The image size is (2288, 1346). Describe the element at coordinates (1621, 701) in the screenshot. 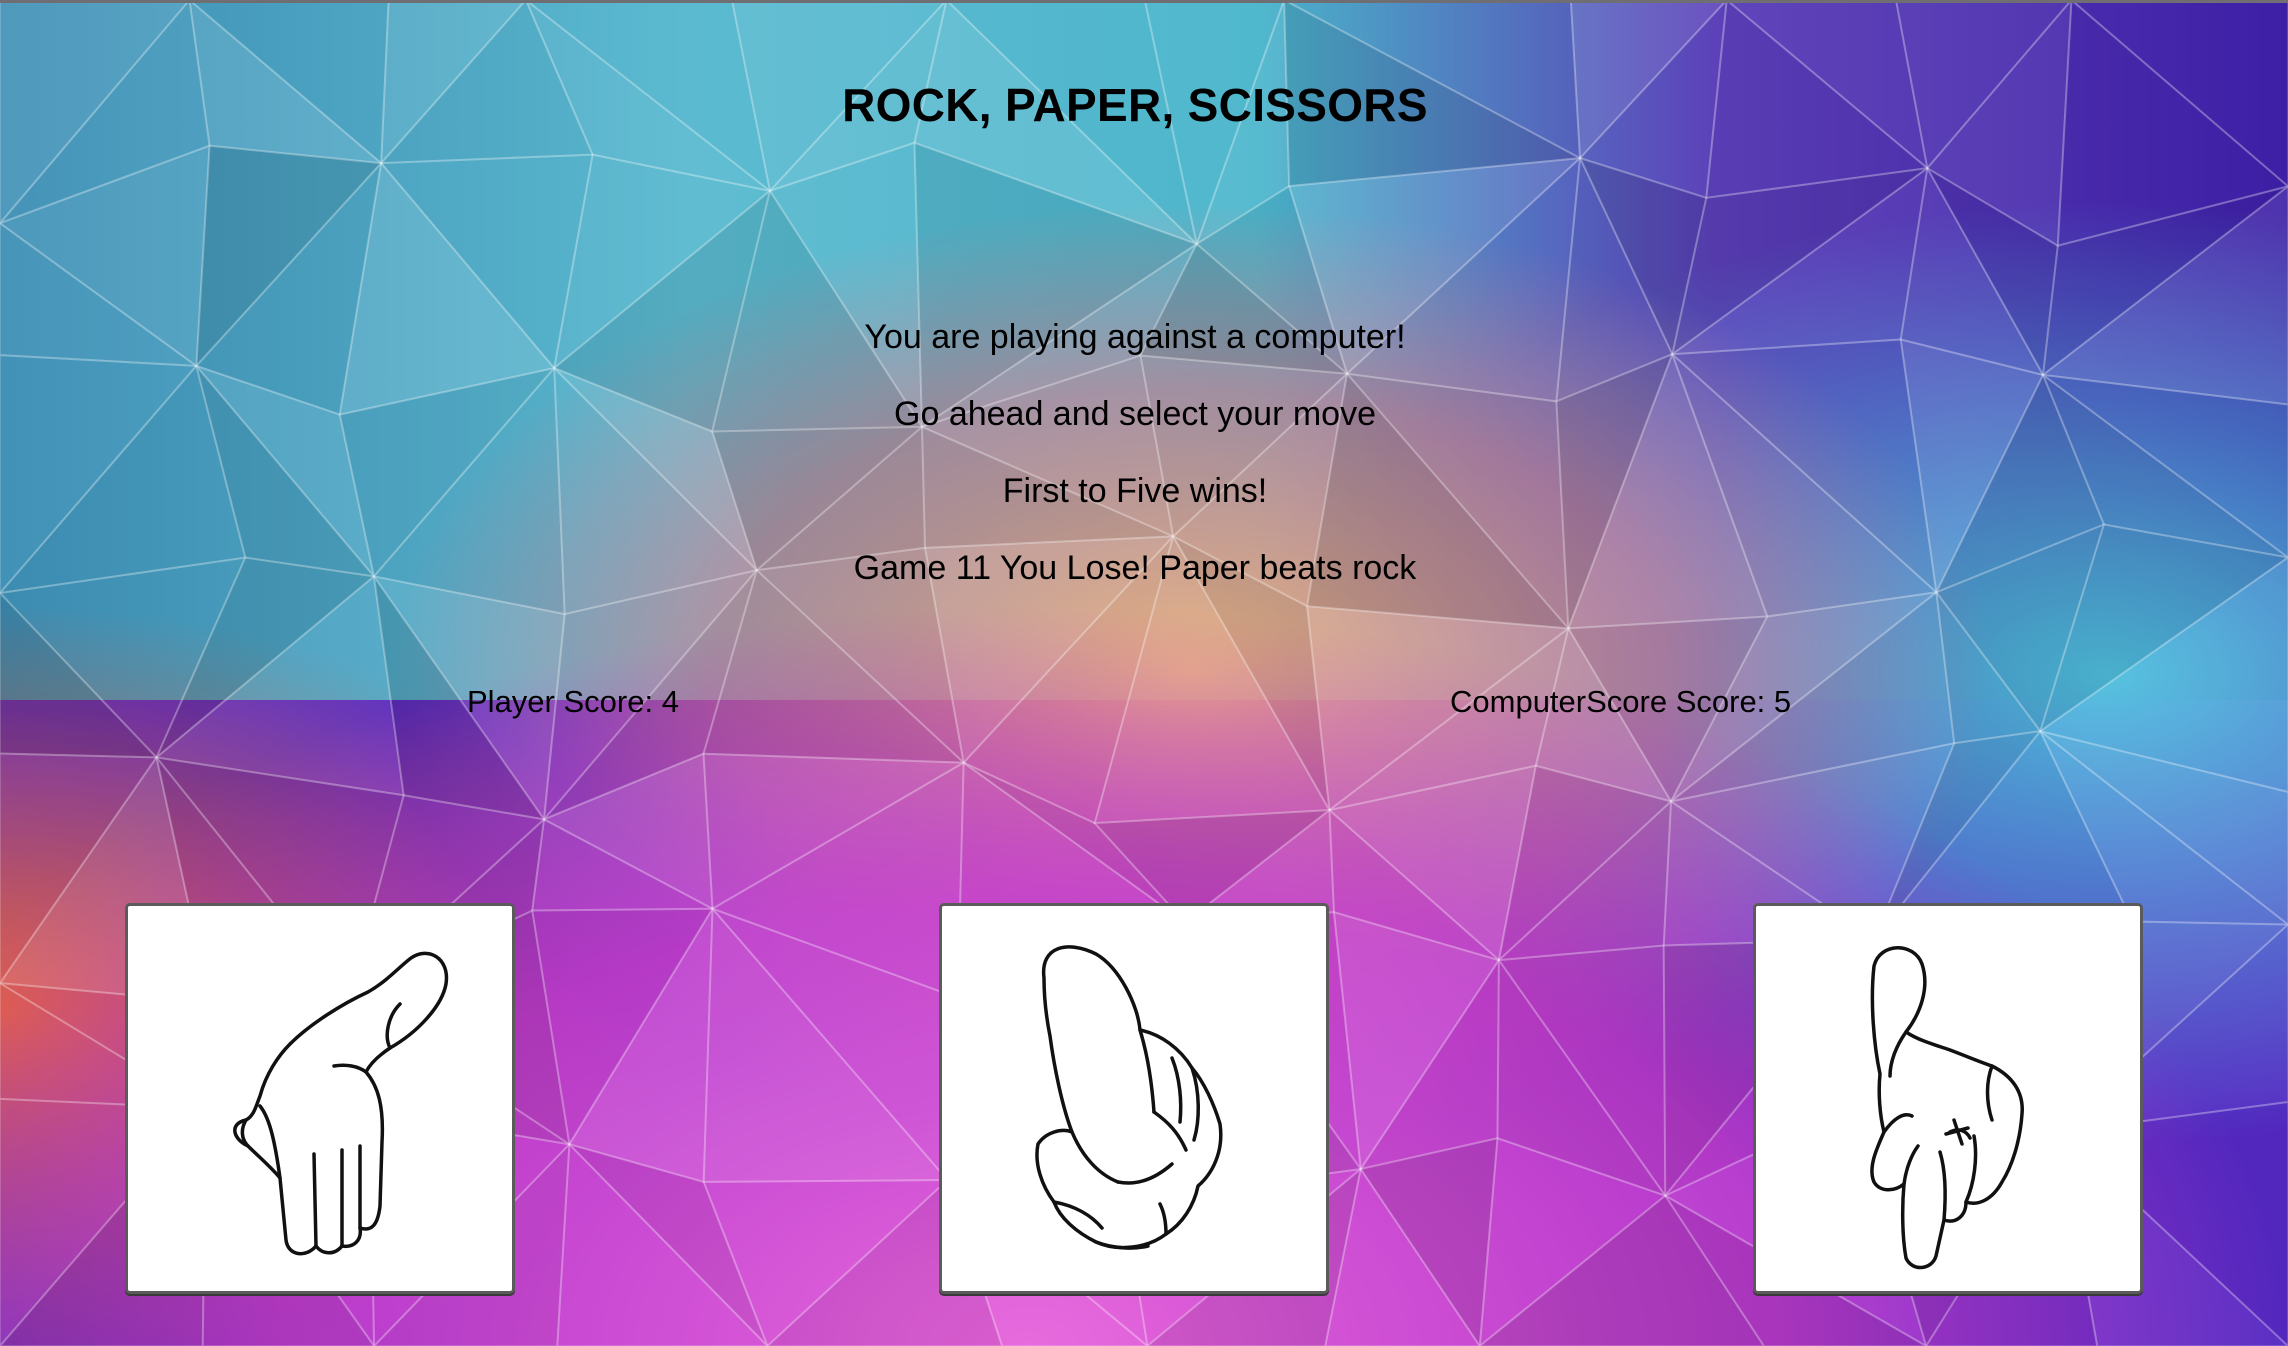

I see `computer-score: ComputerScore Score: 5` at that location.